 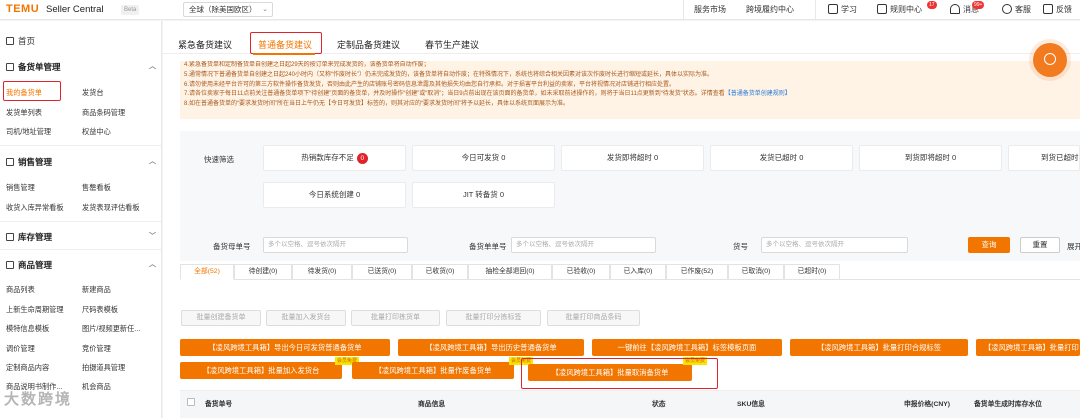 What do you see at coordinates (1028, 347) in the screenshot?
I see `print-more-button: 【凌风跨境工具箱】批量打印` at bounding box center [1028, 347].